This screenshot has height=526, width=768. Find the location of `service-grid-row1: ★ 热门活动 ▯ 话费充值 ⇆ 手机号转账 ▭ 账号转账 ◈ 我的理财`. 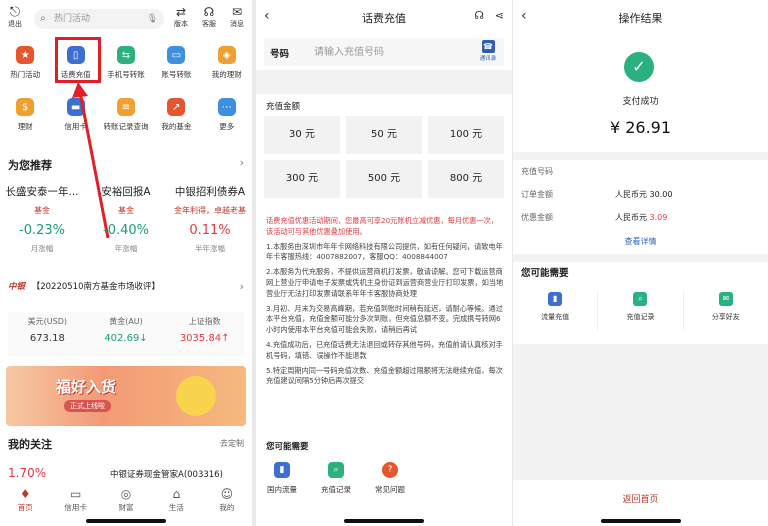

service-grid-row1: ★ 热门活动 ▯ 话费充值 ⇆ 手机号转账 ▭ 账号转账 ◈ 我的理财 is located at coordinates (126, 63).